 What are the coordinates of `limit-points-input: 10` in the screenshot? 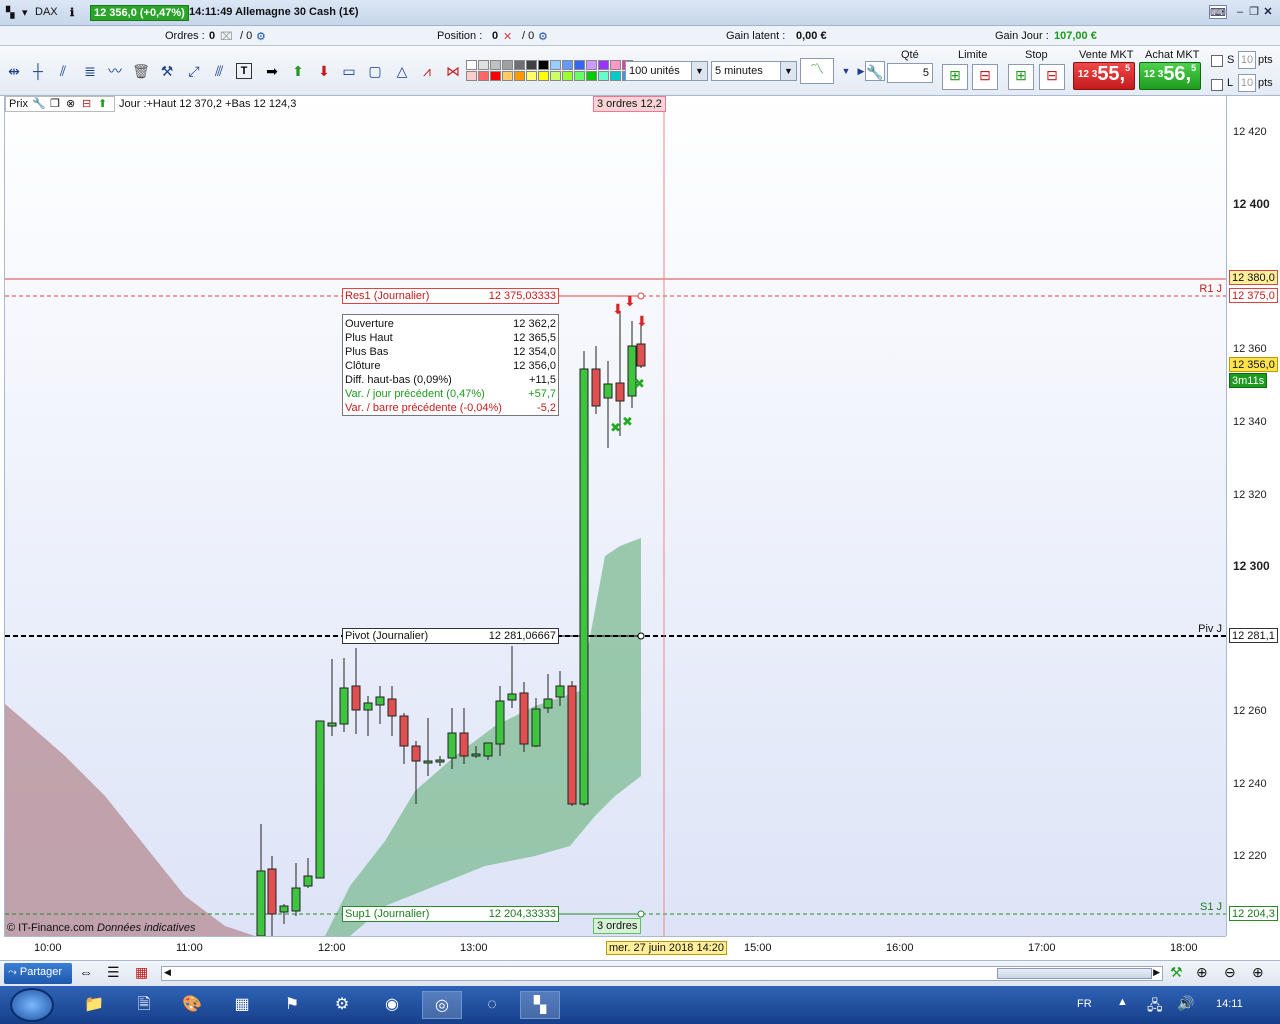 It's located at (1247, 83).